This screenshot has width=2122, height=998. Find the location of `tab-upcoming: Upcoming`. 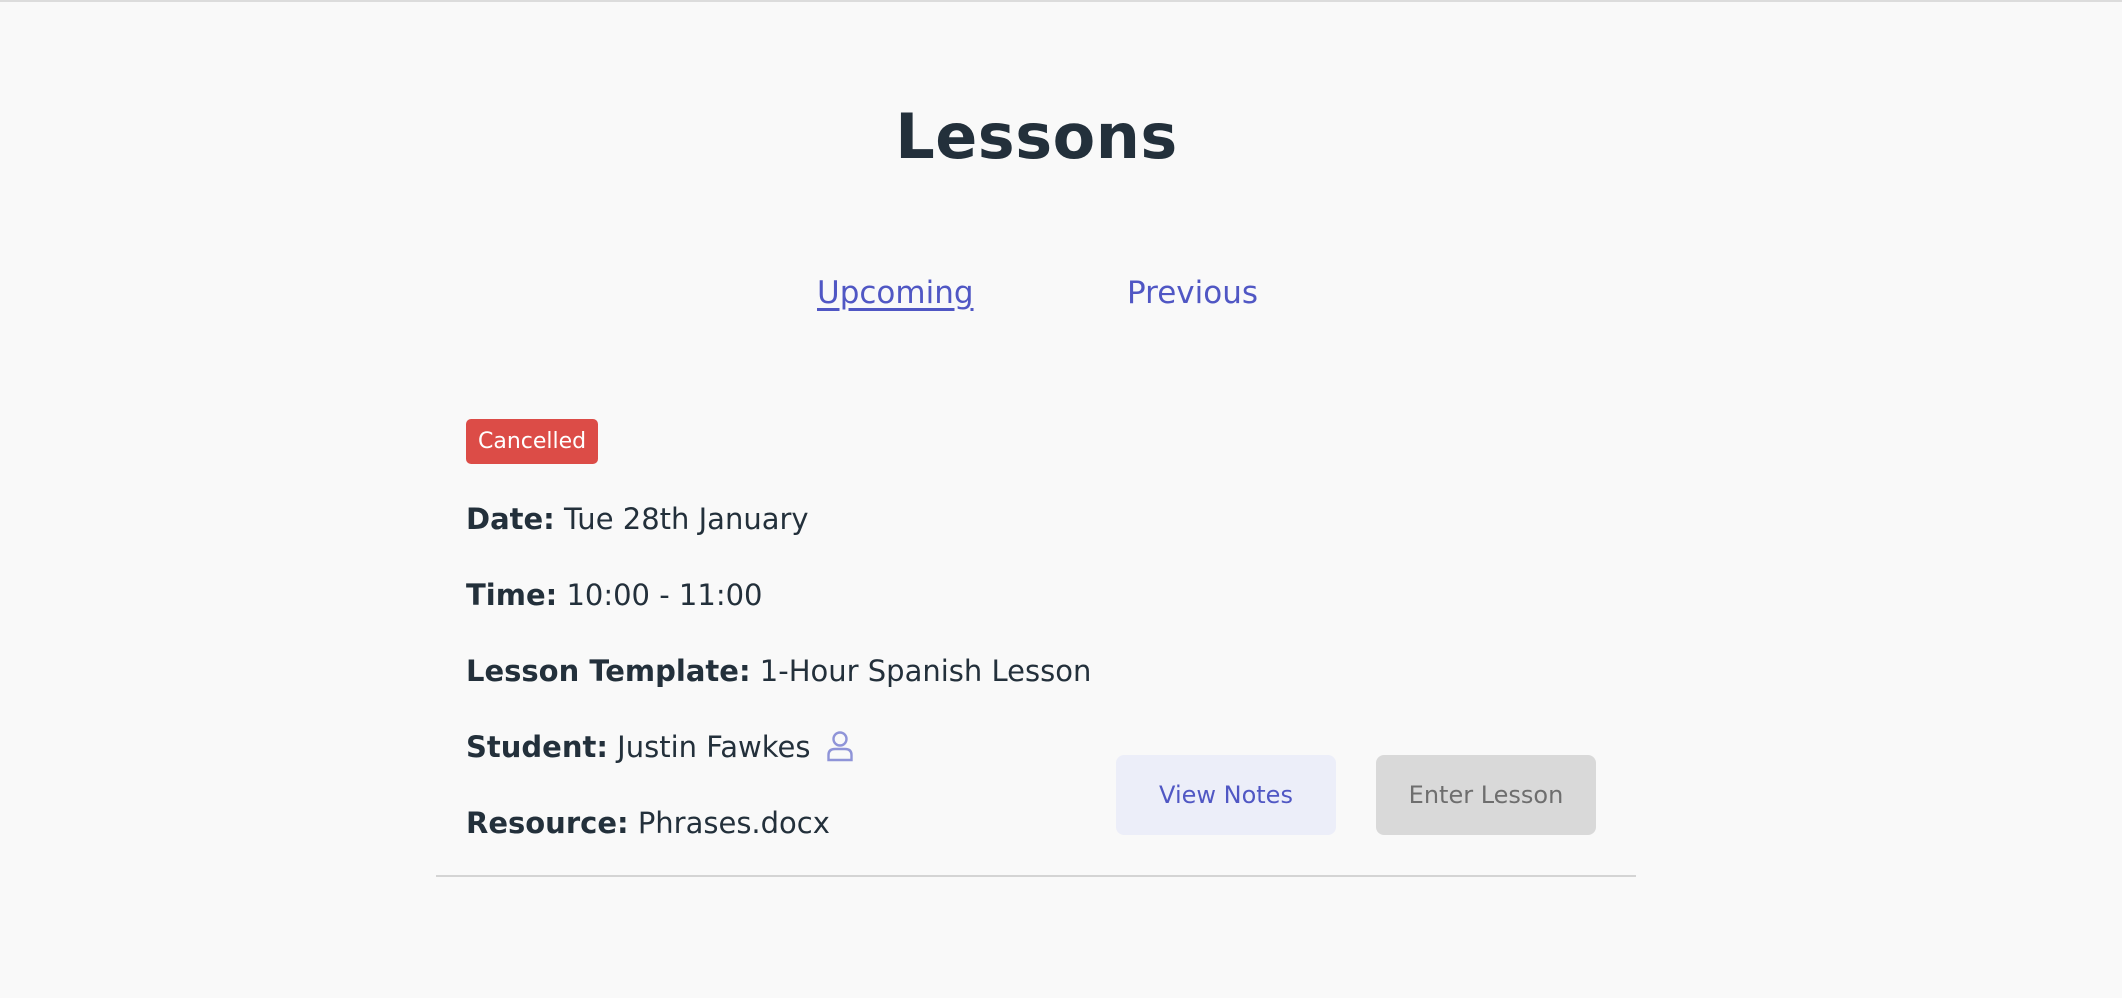

tab-upcoming: Upcoming is located at coordinates (895, 293).